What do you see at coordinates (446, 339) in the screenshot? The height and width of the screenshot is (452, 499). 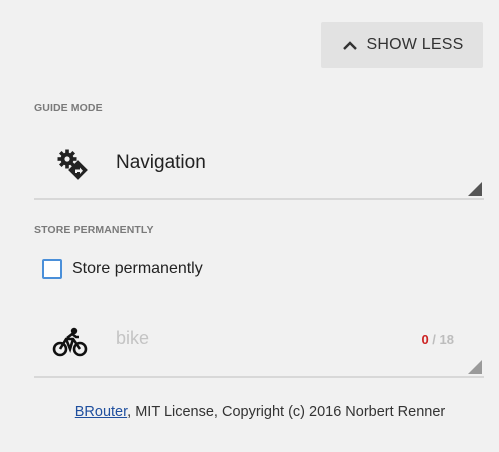 I see `counter-max: 18` at bounding box center [446, 339].